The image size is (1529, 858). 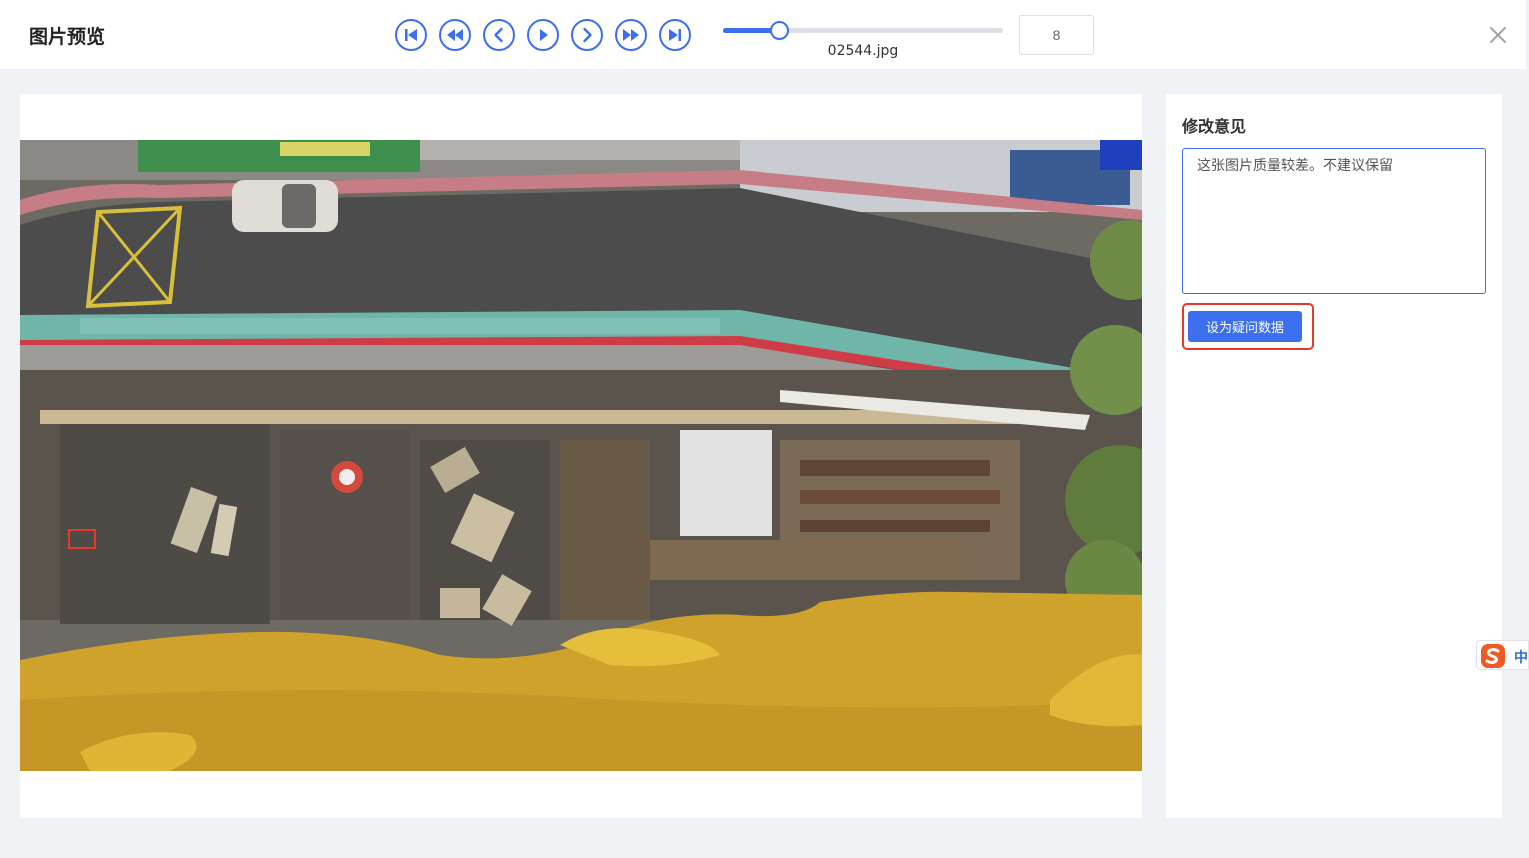 I want to click on first-button, so click(x=411, y=35).